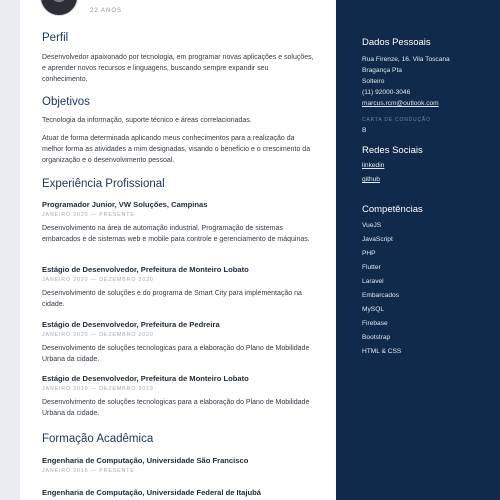 This screenshot has width=500, height=500. I want to click on phone-number: (11) 92000-3046, so click(386, 92).